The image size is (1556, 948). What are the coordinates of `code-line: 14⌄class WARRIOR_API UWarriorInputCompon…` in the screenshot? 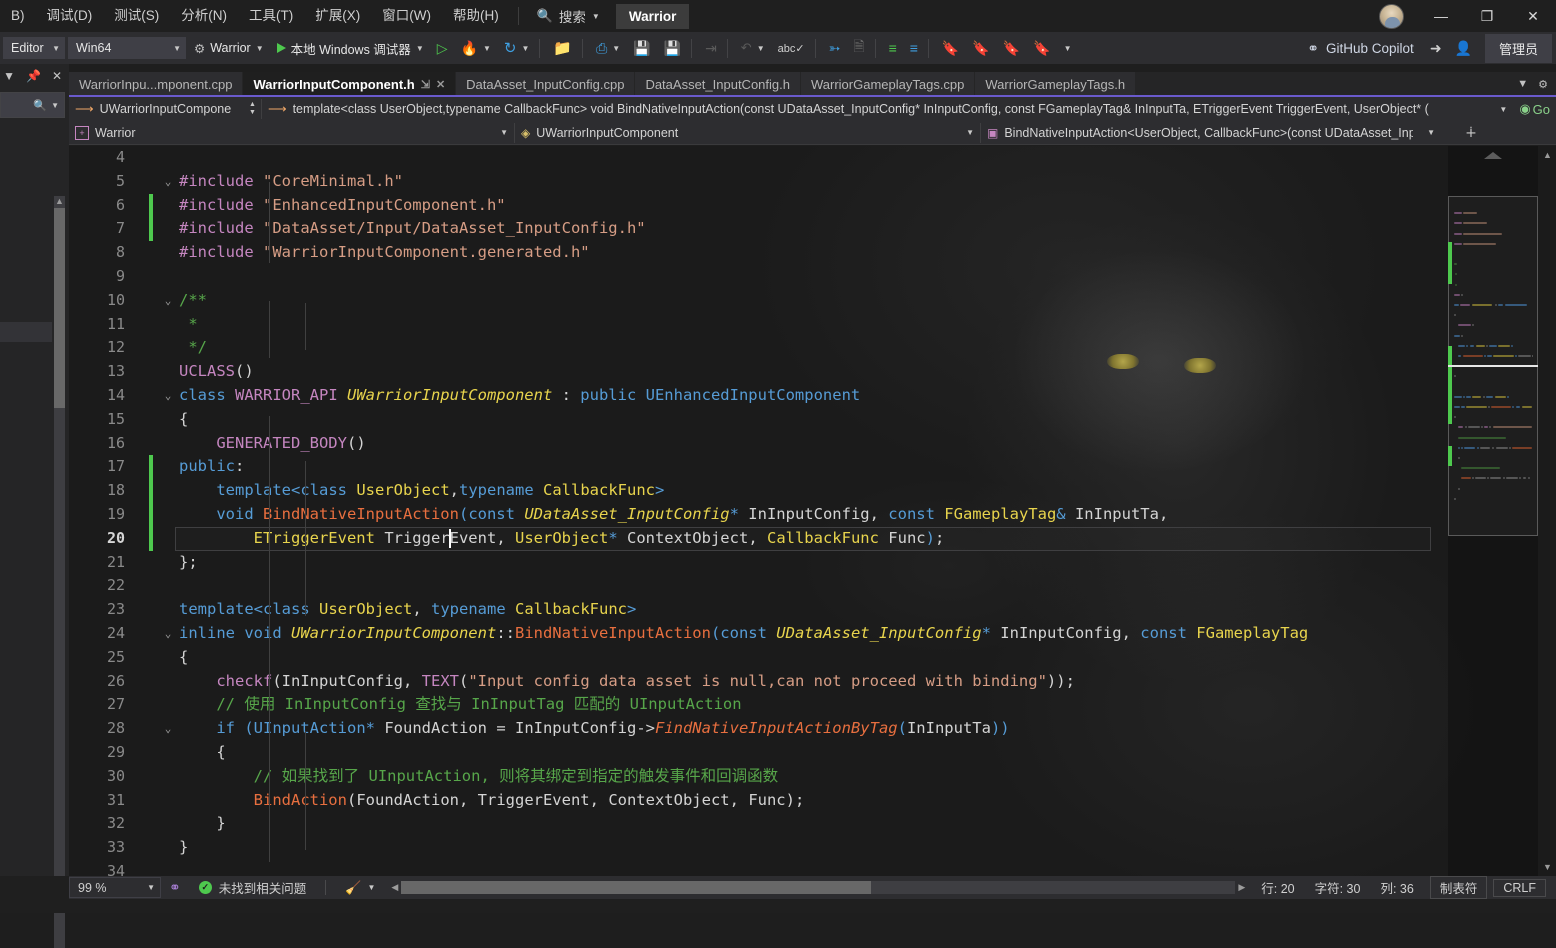 It's located at (759, 396).